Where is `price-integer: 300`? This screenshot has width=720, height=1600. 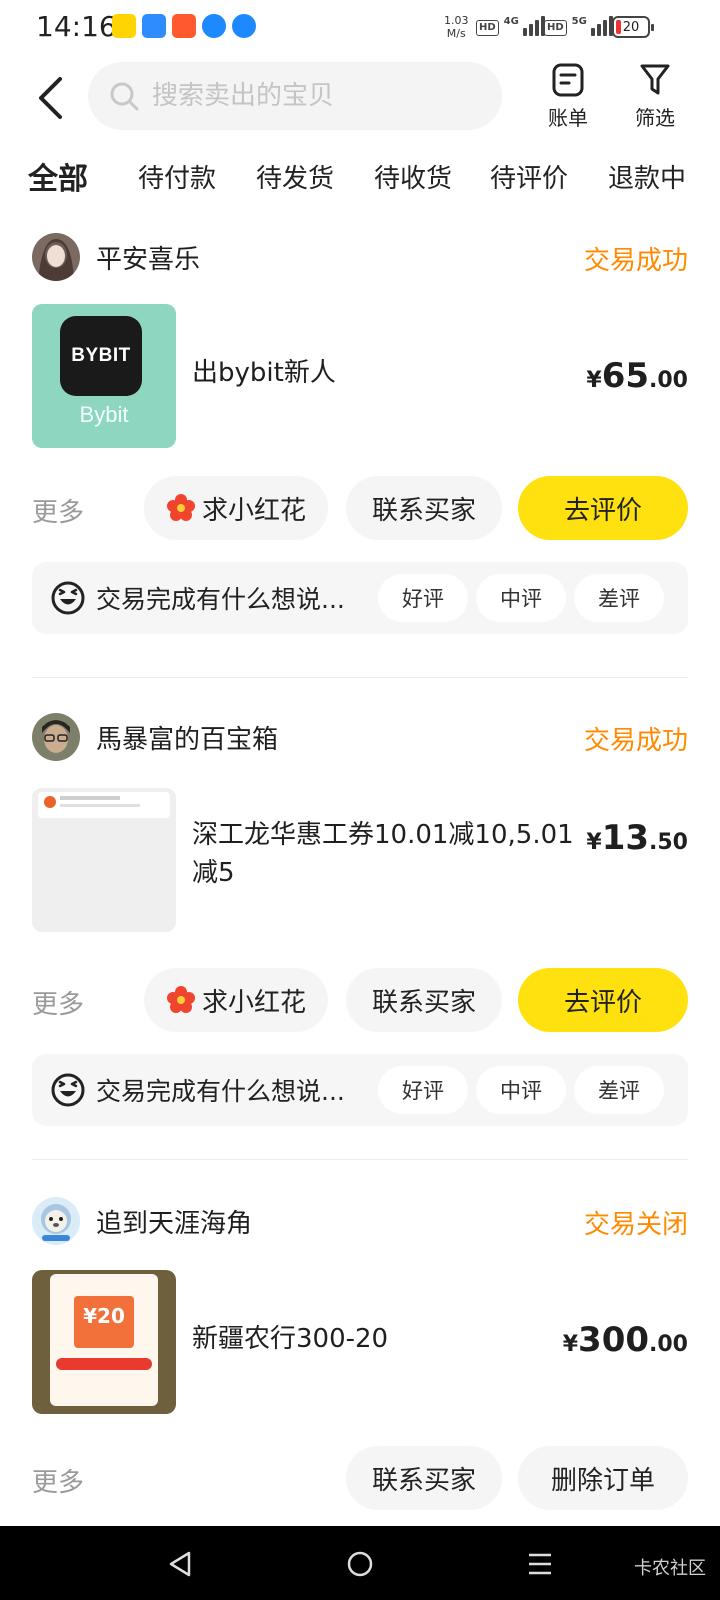 price-integer: 300 is located at coordinates (614, 1340).